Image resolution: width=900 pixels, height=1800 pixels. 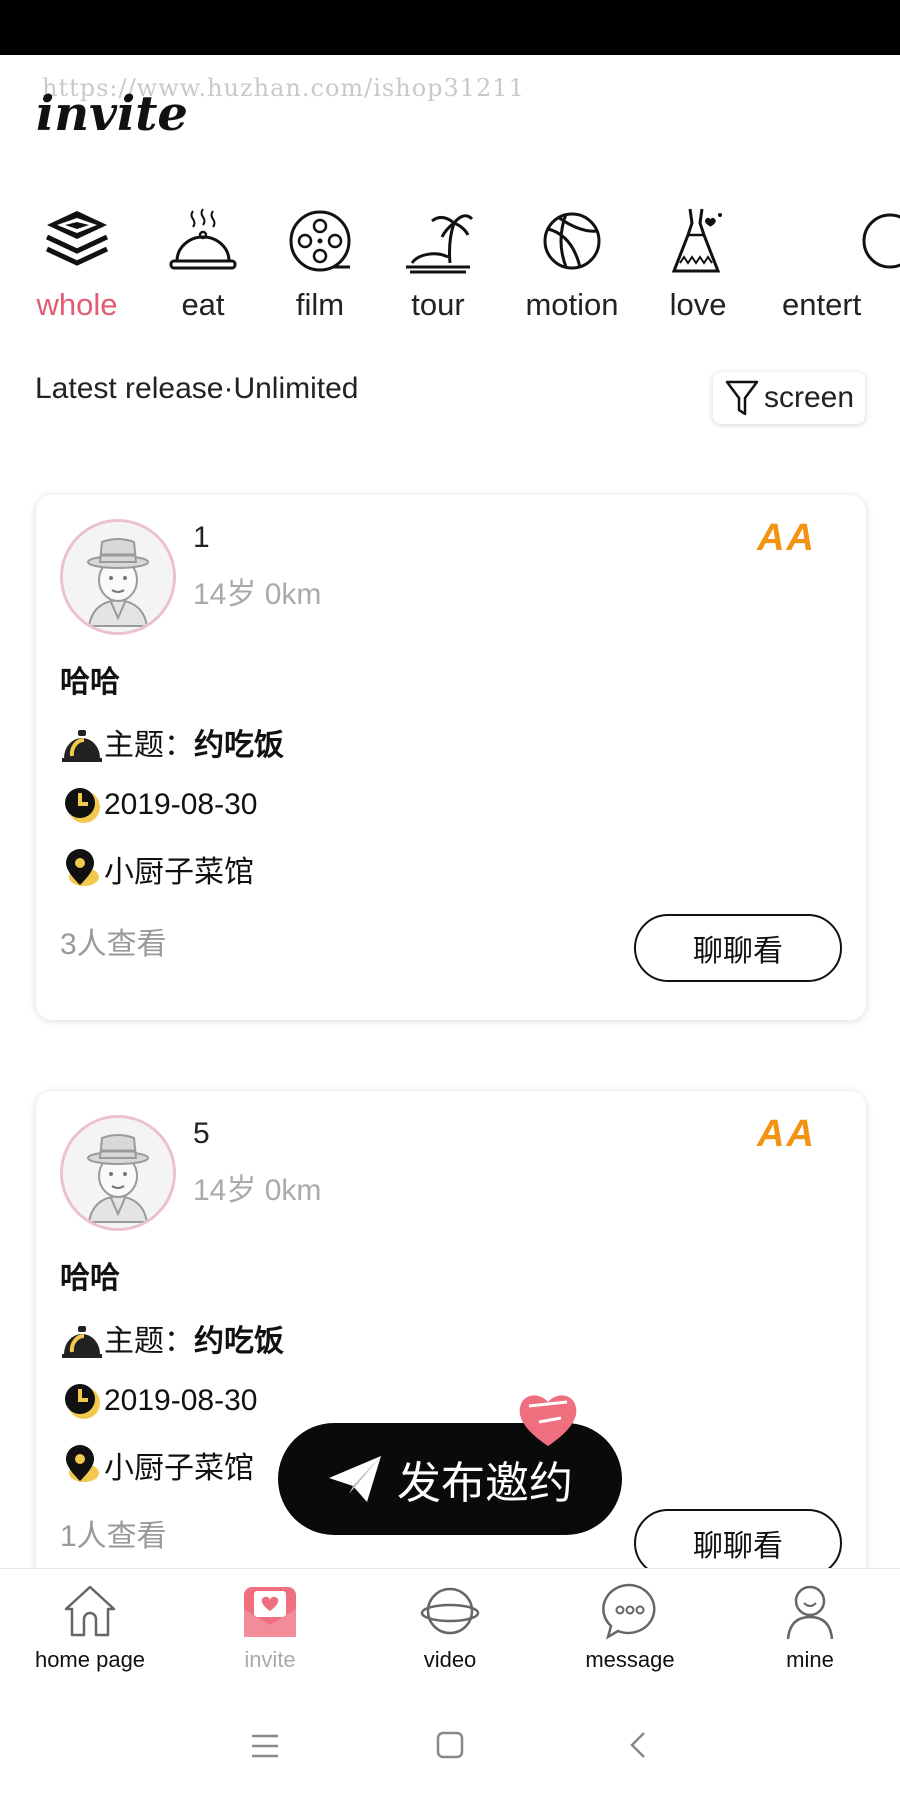 What do you see at coordinates (265, 1746) in the screenshot?
I see `menu-icon` at bounding box center [265, 1746].